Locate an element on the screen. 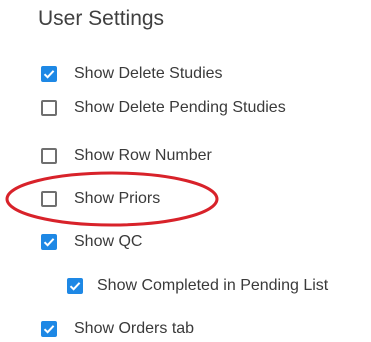 This screenshot has height=342, width=371. setting-show-delete-studies: Show Delete Studies is located at coordinates (132, 74).